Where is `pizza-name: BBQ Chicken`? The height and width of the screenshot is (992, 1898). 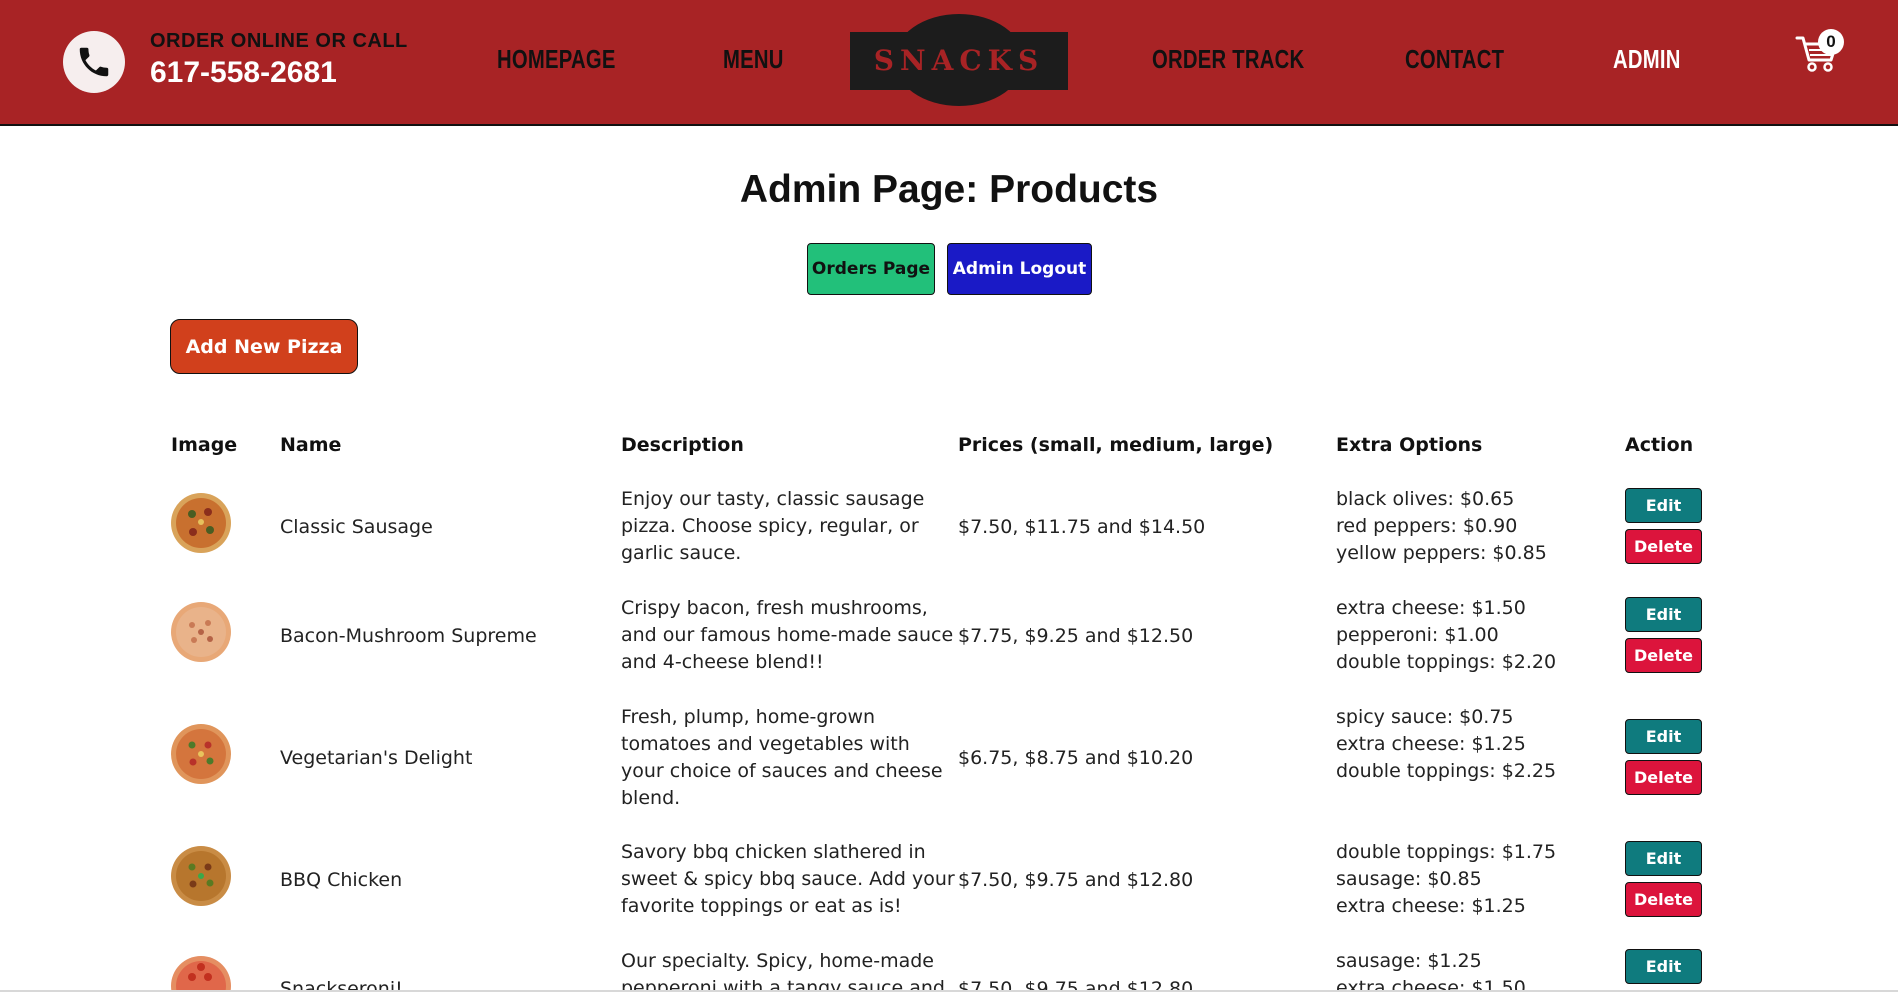
pizza-name: BBQ Chicken is located at coordinates (341, 880).